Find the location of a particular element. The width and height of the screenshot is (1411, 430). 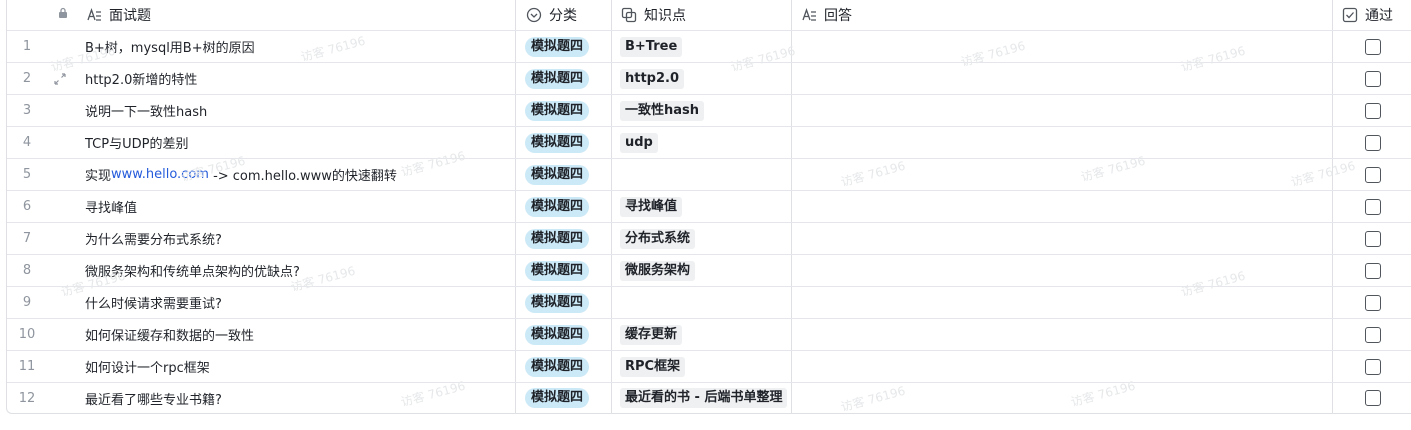

question-cell: http2.0新增的特性 is located at coordinates (296, 78).